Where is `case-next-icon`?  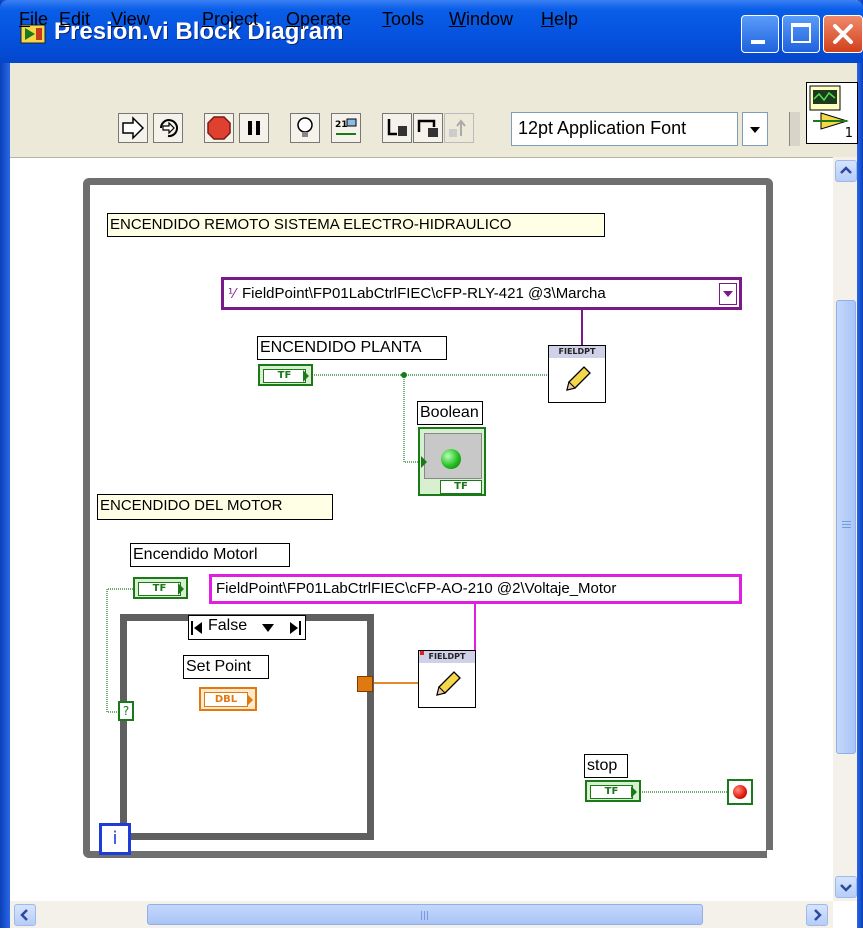 case-next-icon is located at coordinates (295, 628).